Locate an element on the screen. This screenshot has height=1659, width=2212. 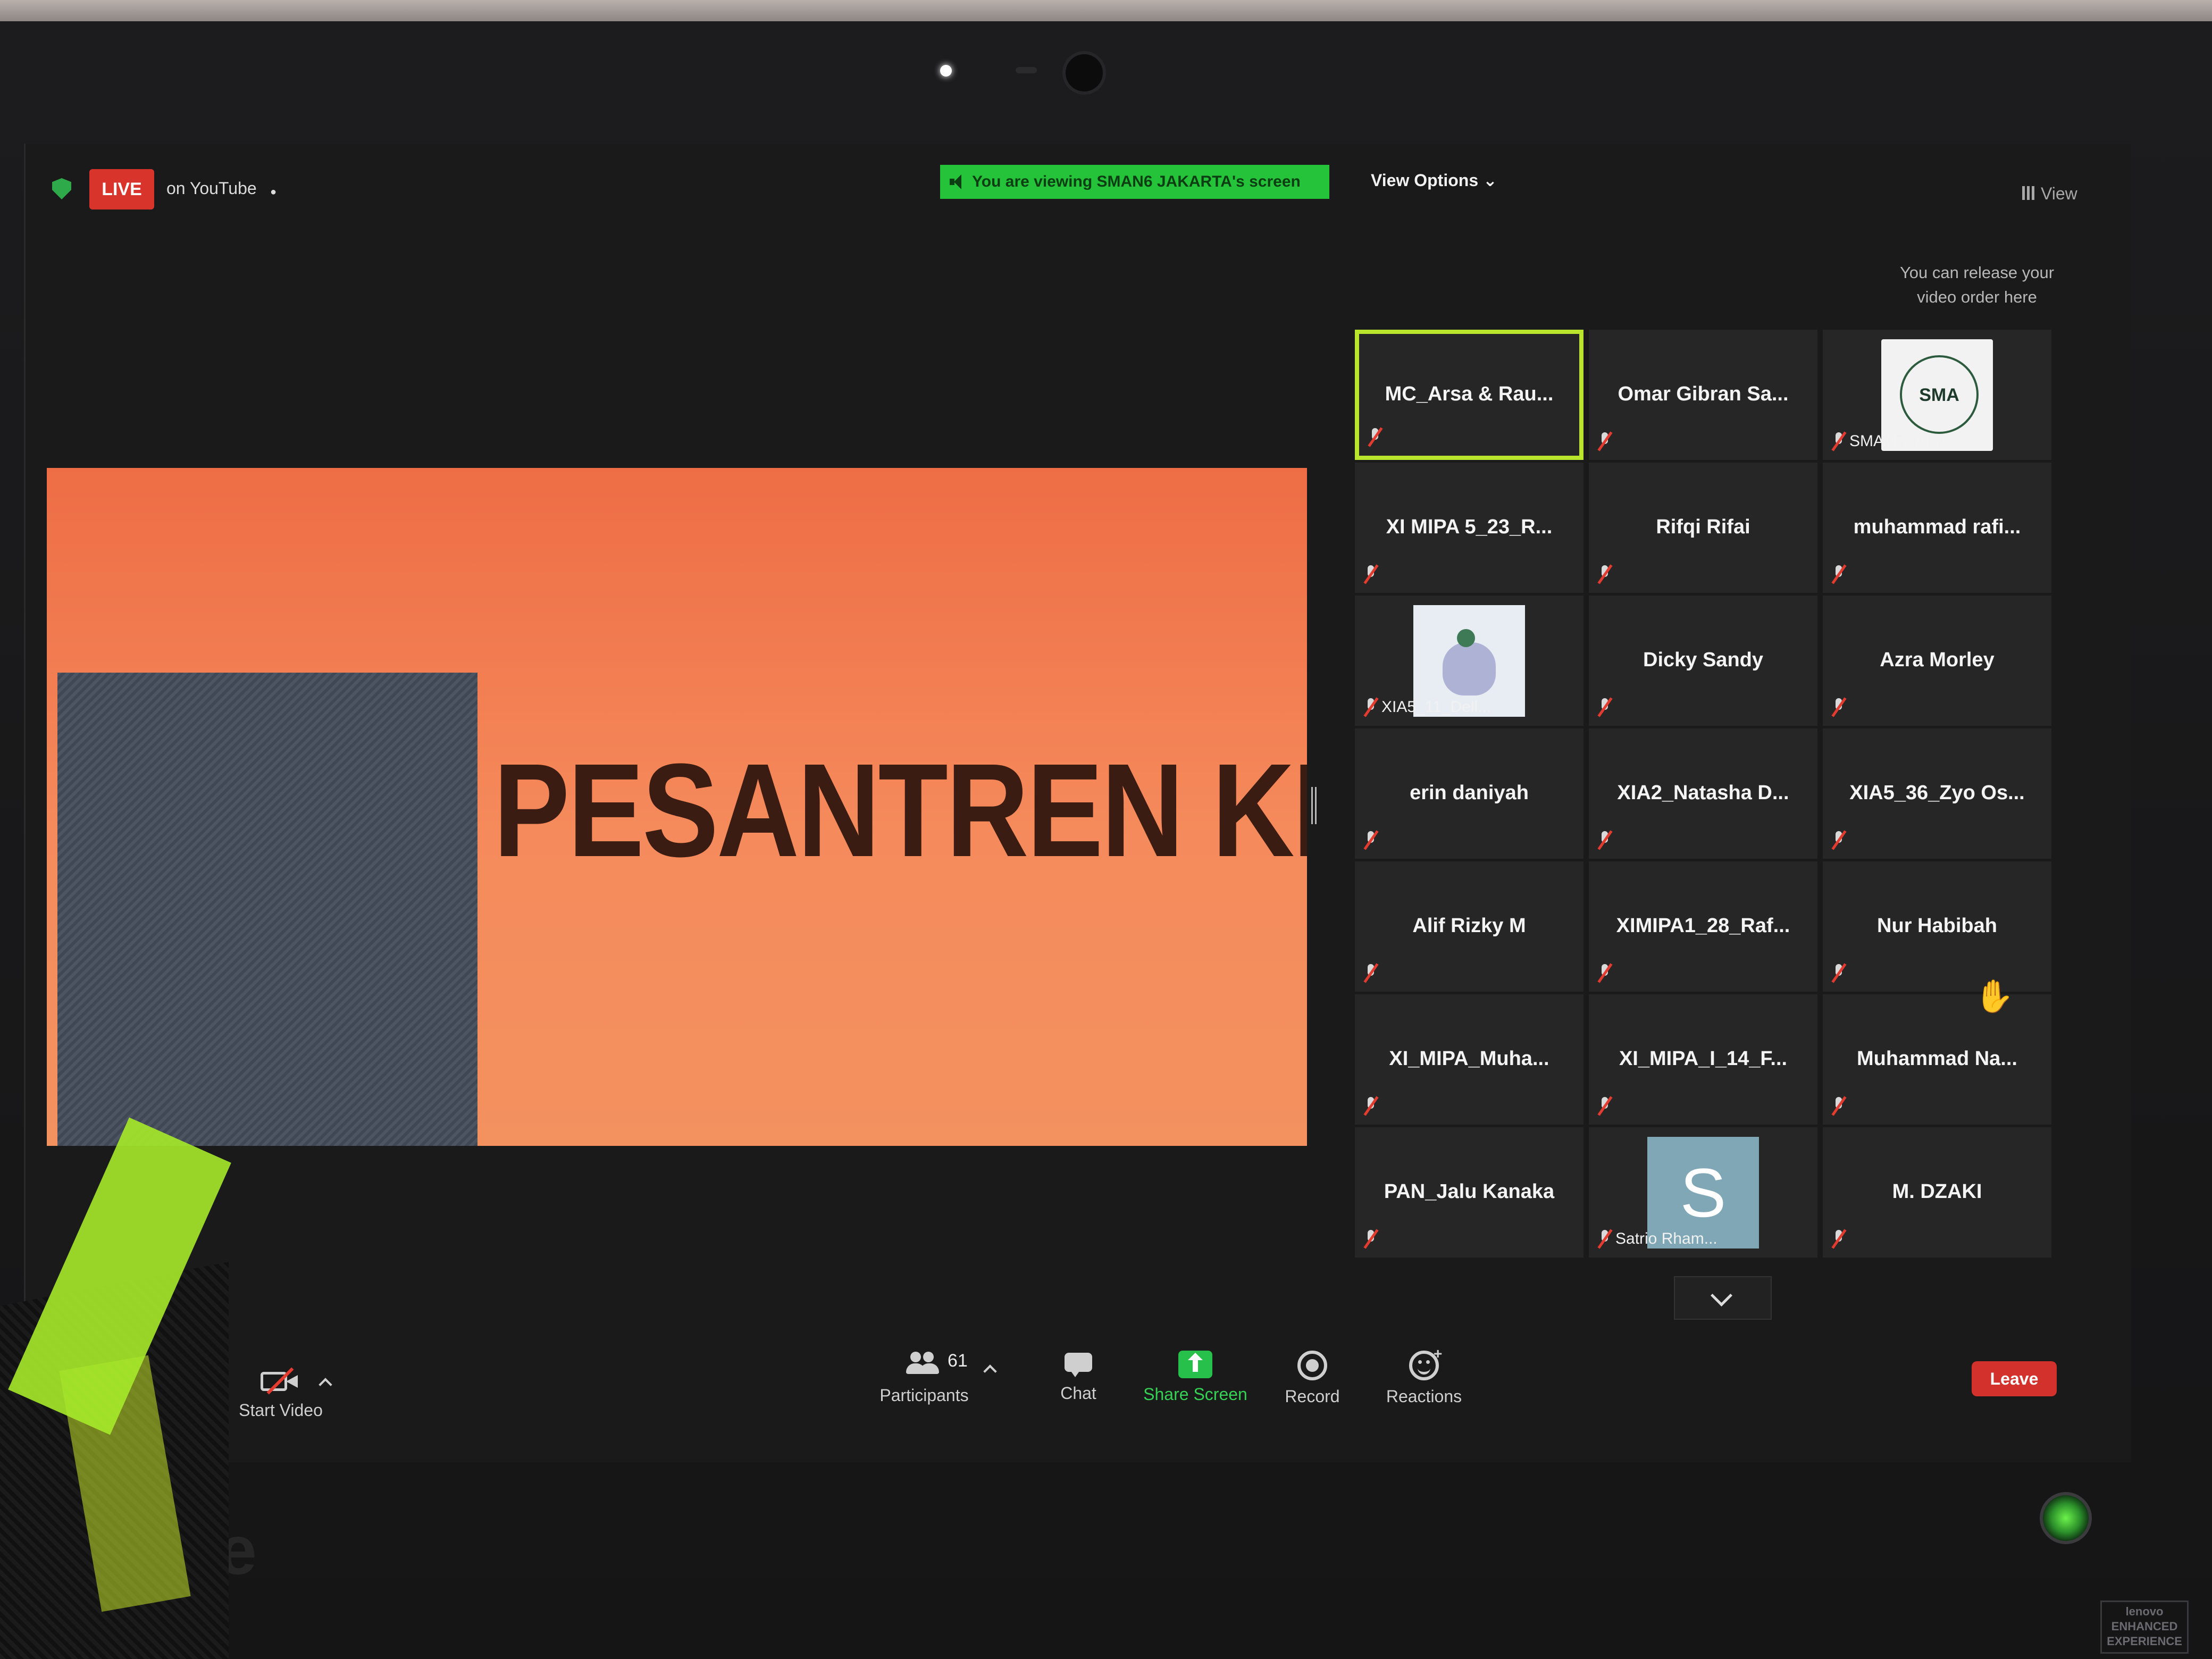
gallery-view-icon is located at coordinates (2029, 193).